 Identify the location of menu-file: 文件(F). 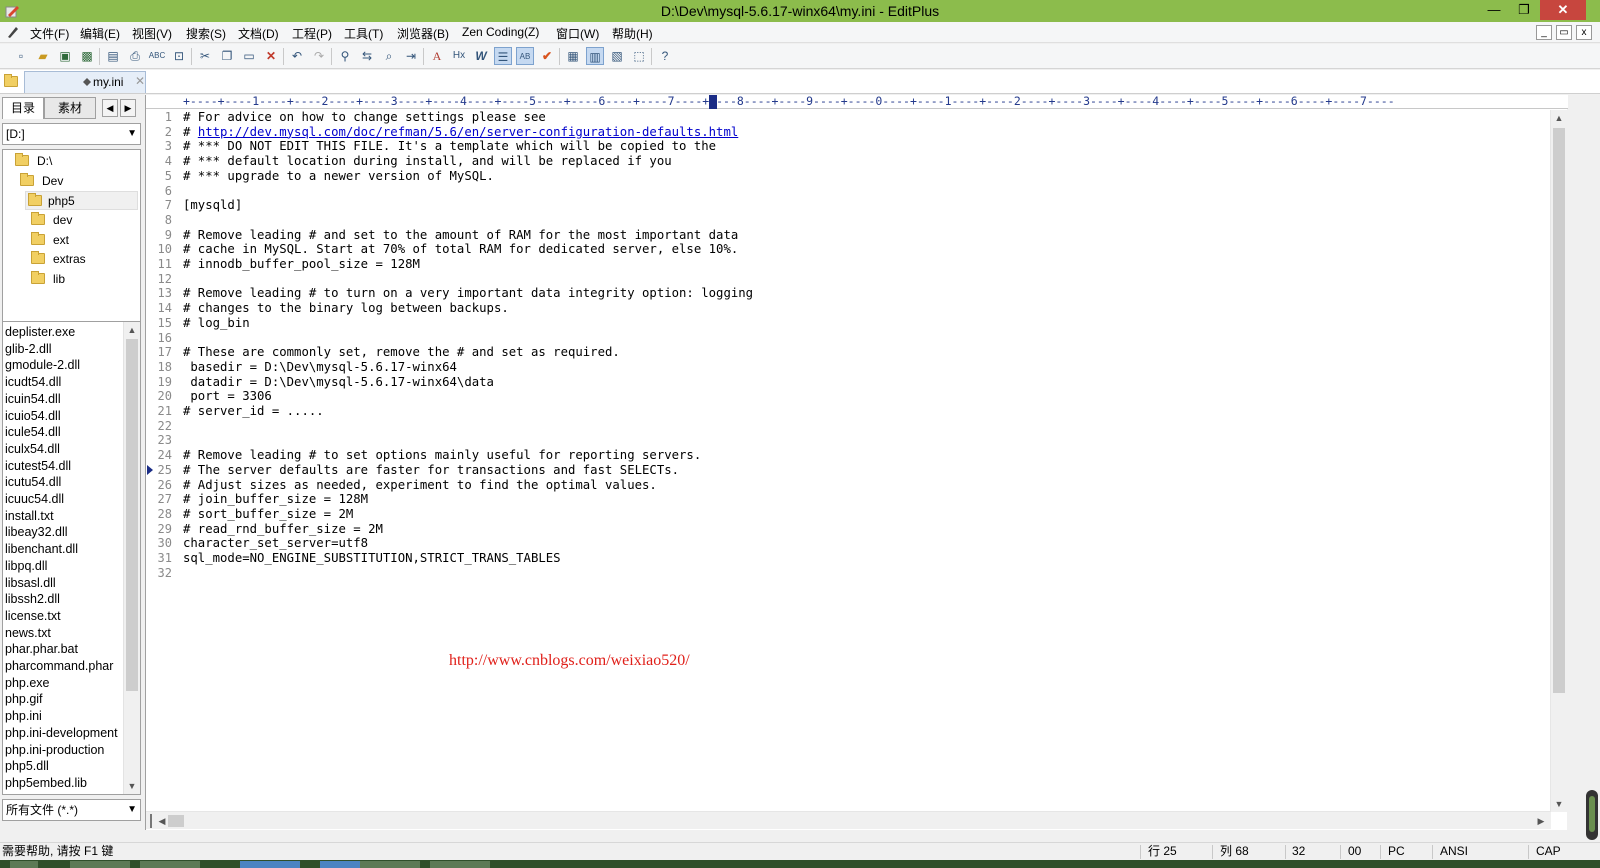
(49, 33).